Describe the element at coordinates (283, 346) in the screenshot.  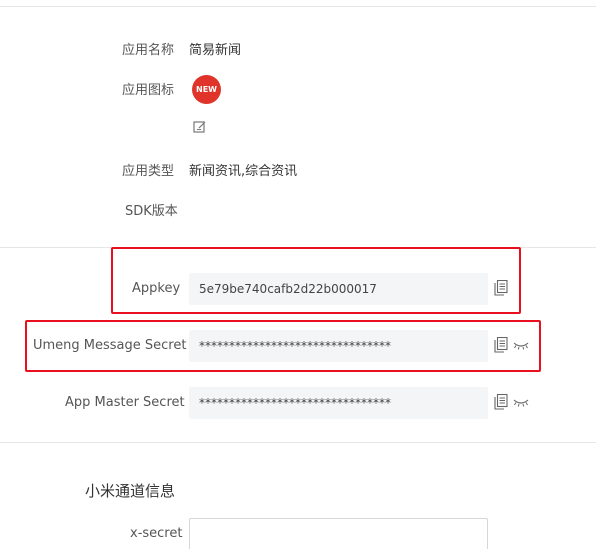
I see `umeng-secret-highlight-box` at that location.